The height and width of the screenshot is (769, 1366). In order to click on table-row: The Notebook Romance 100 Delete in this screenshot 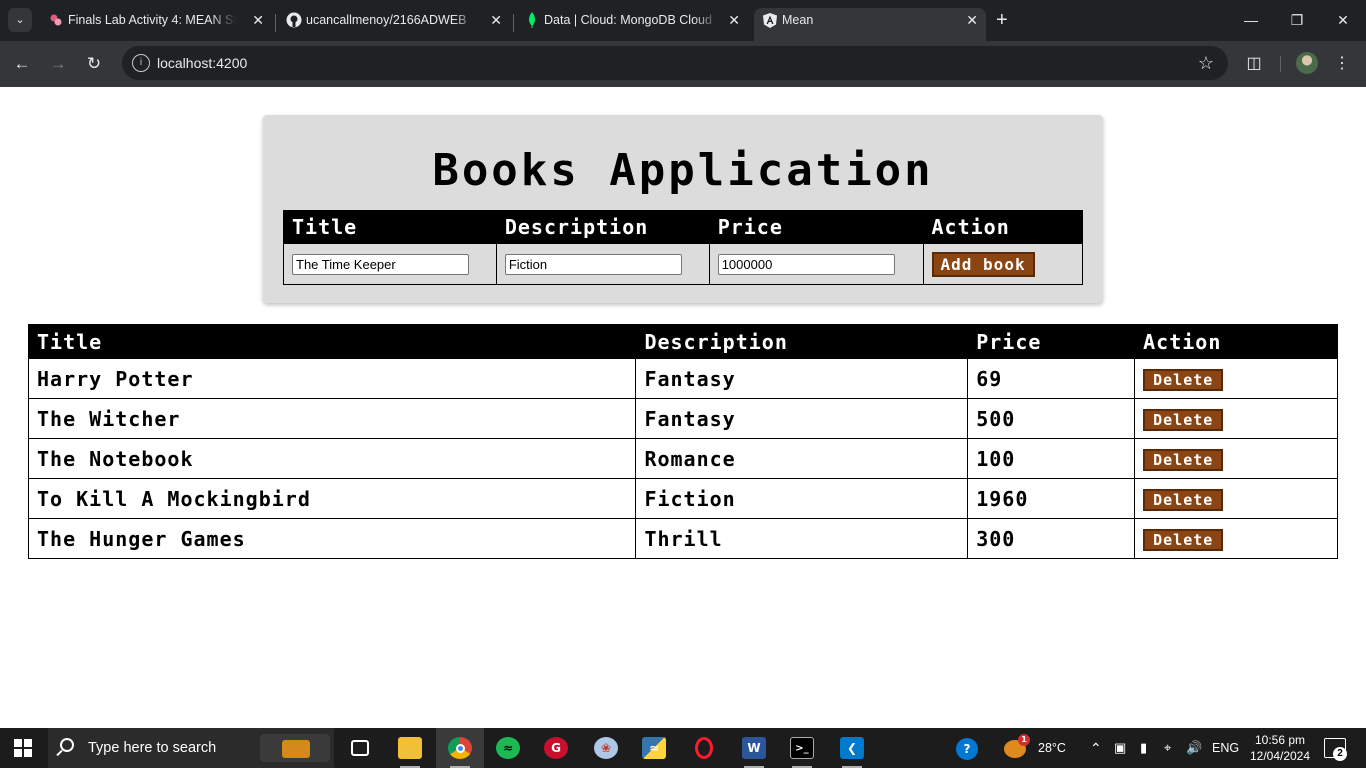, I will do `click(682, 458)`.